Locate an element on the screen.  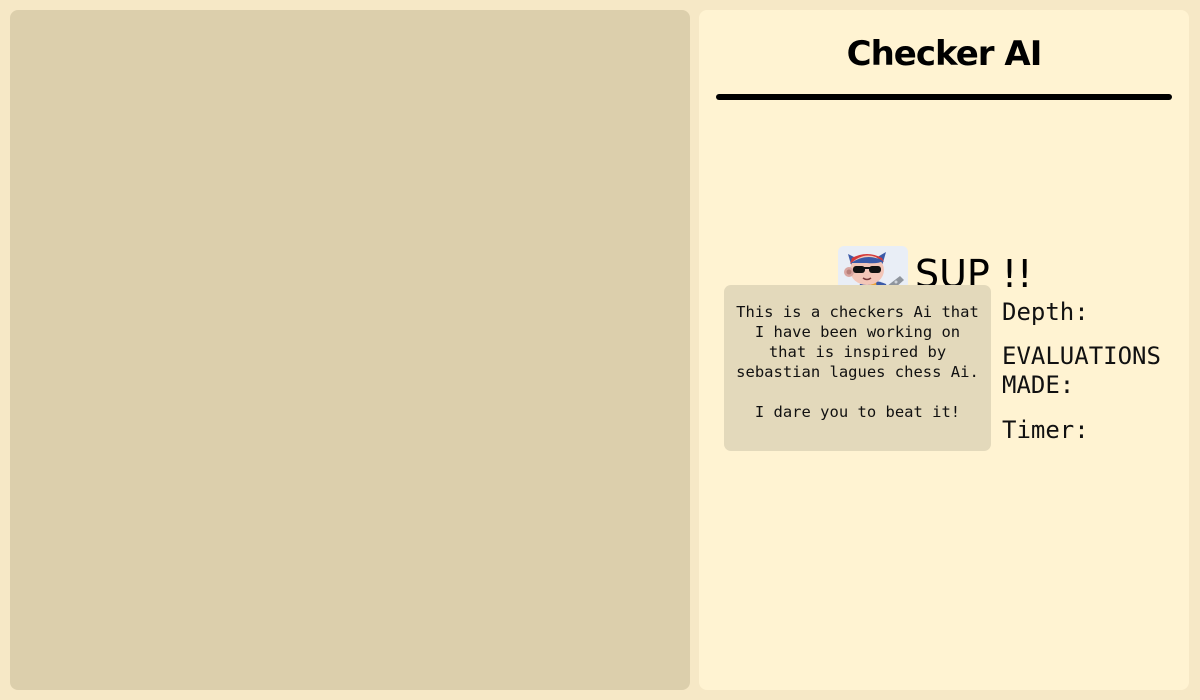
evaluations-made-label: EVALUATIONS MADE: is located at coordinates (1081, 370).